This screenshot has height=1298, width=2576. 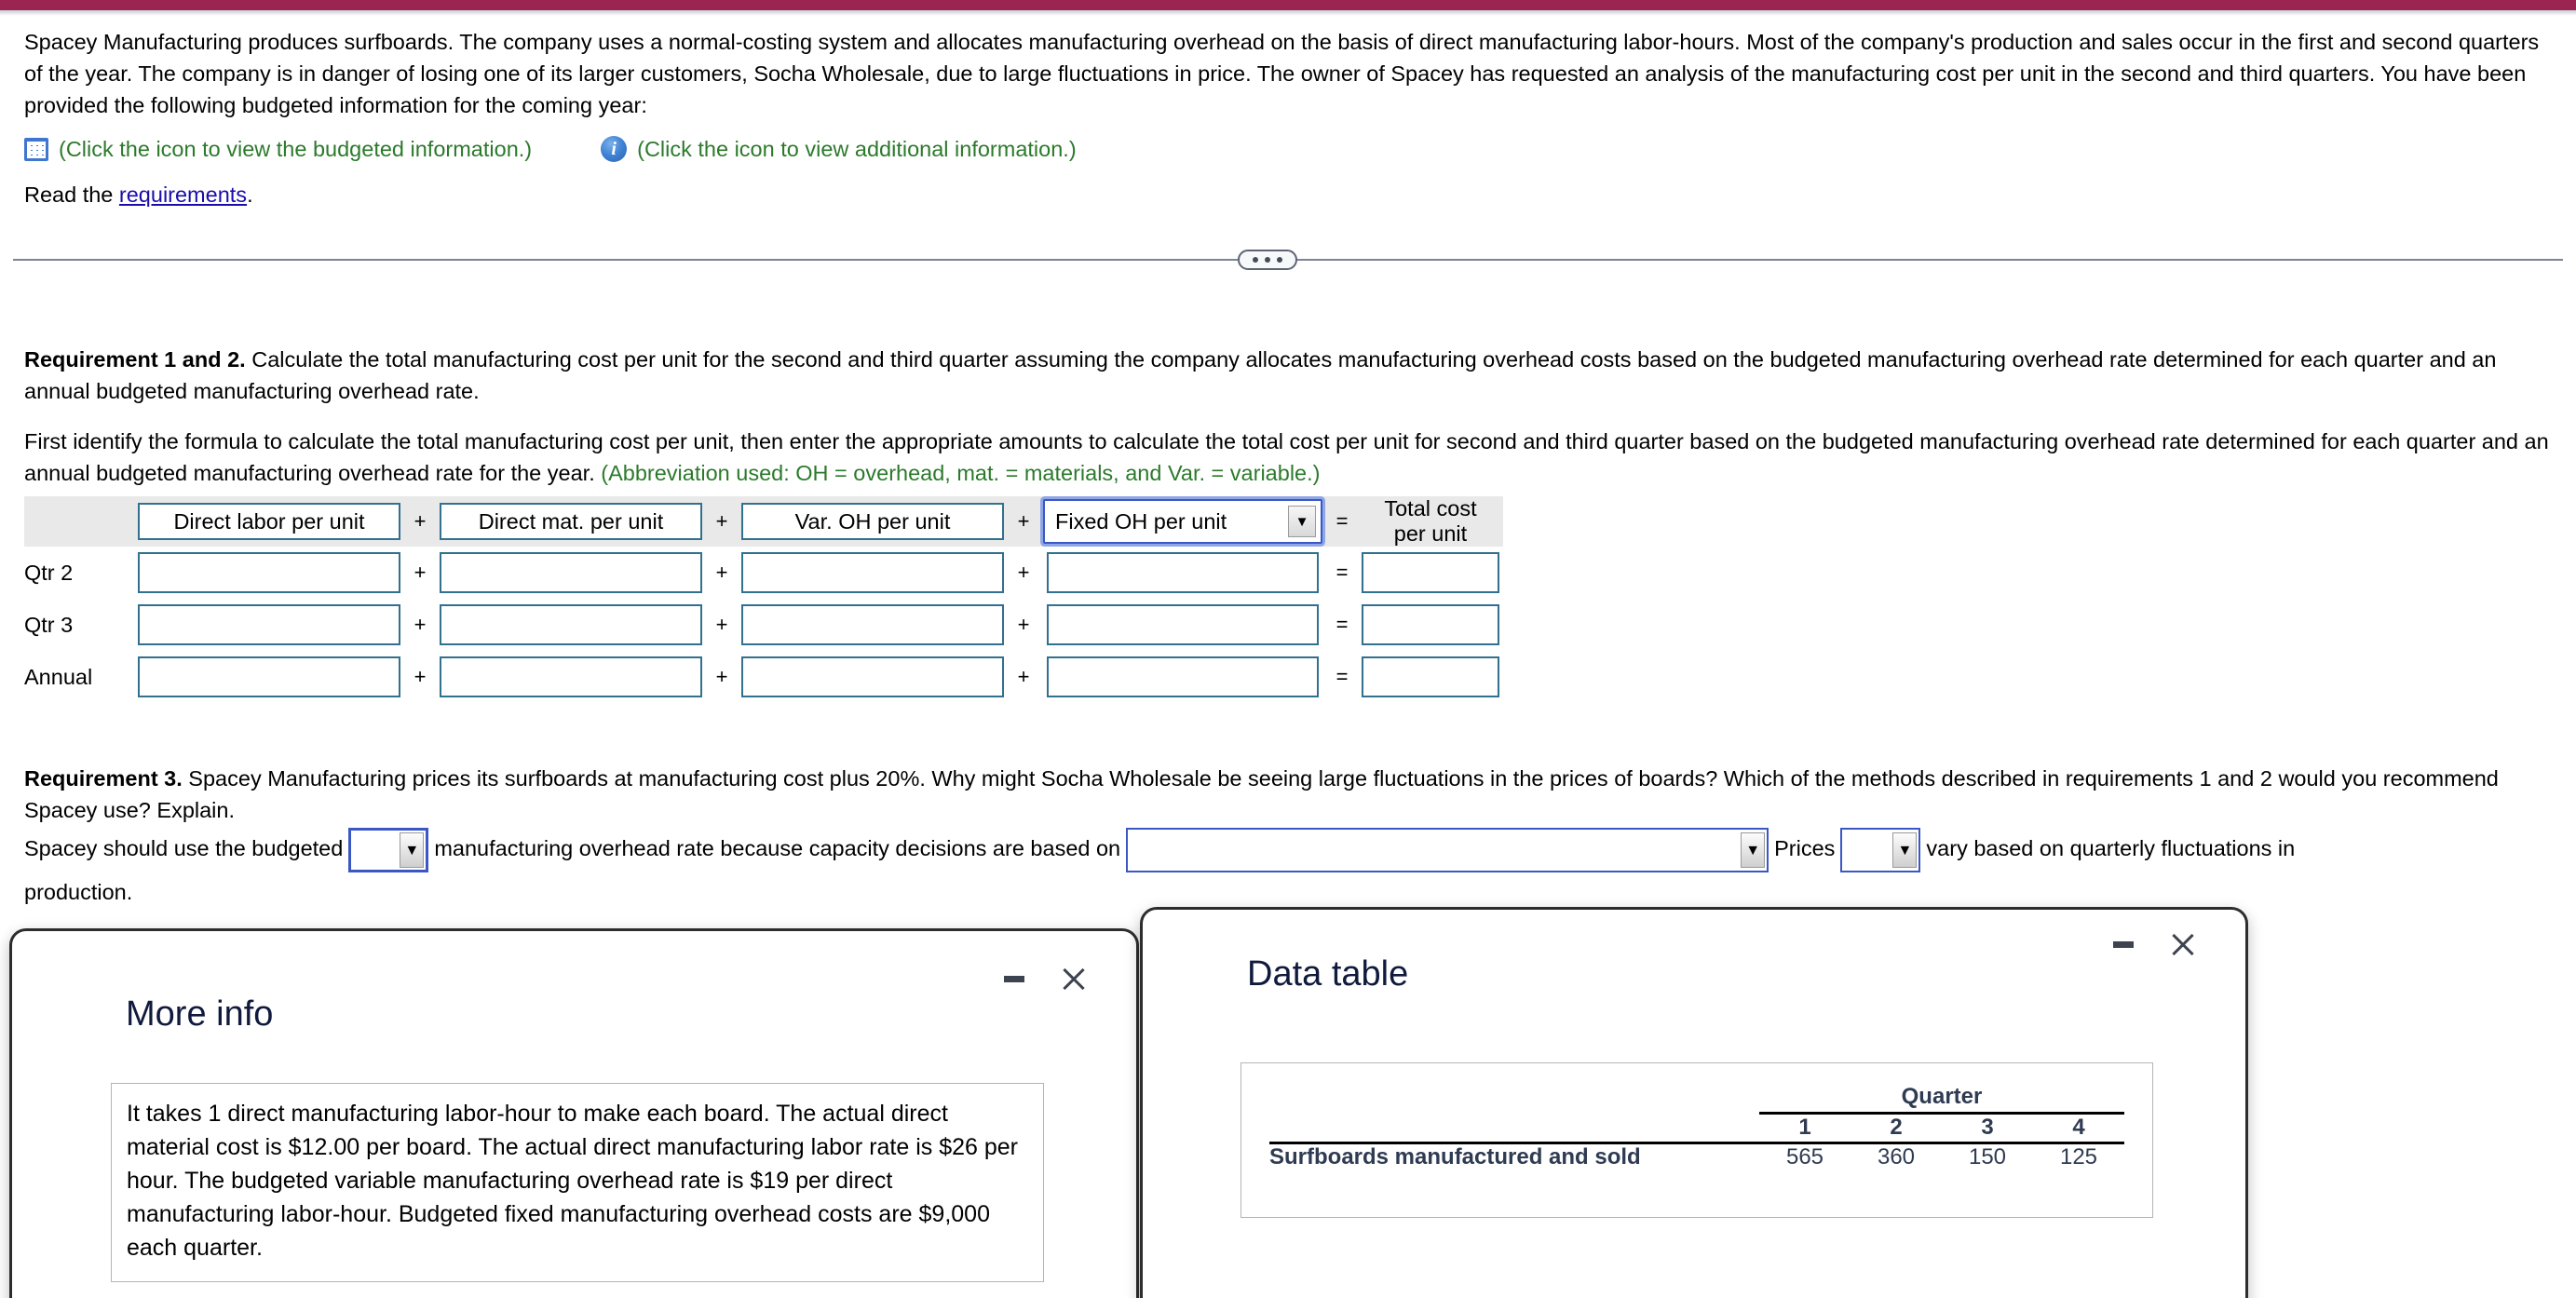 I want to click on header-cell-direct-labor: Direct labor per unit, so click(x=269, y=521).